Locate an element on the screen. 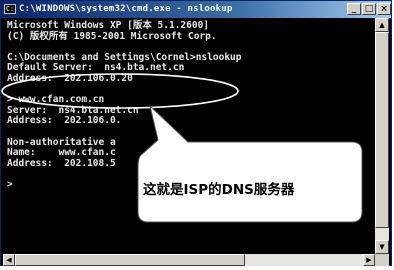 This screenshot has width=394, height=270. scroll-up-icon: ▲ is located at coordinates (382, 25).